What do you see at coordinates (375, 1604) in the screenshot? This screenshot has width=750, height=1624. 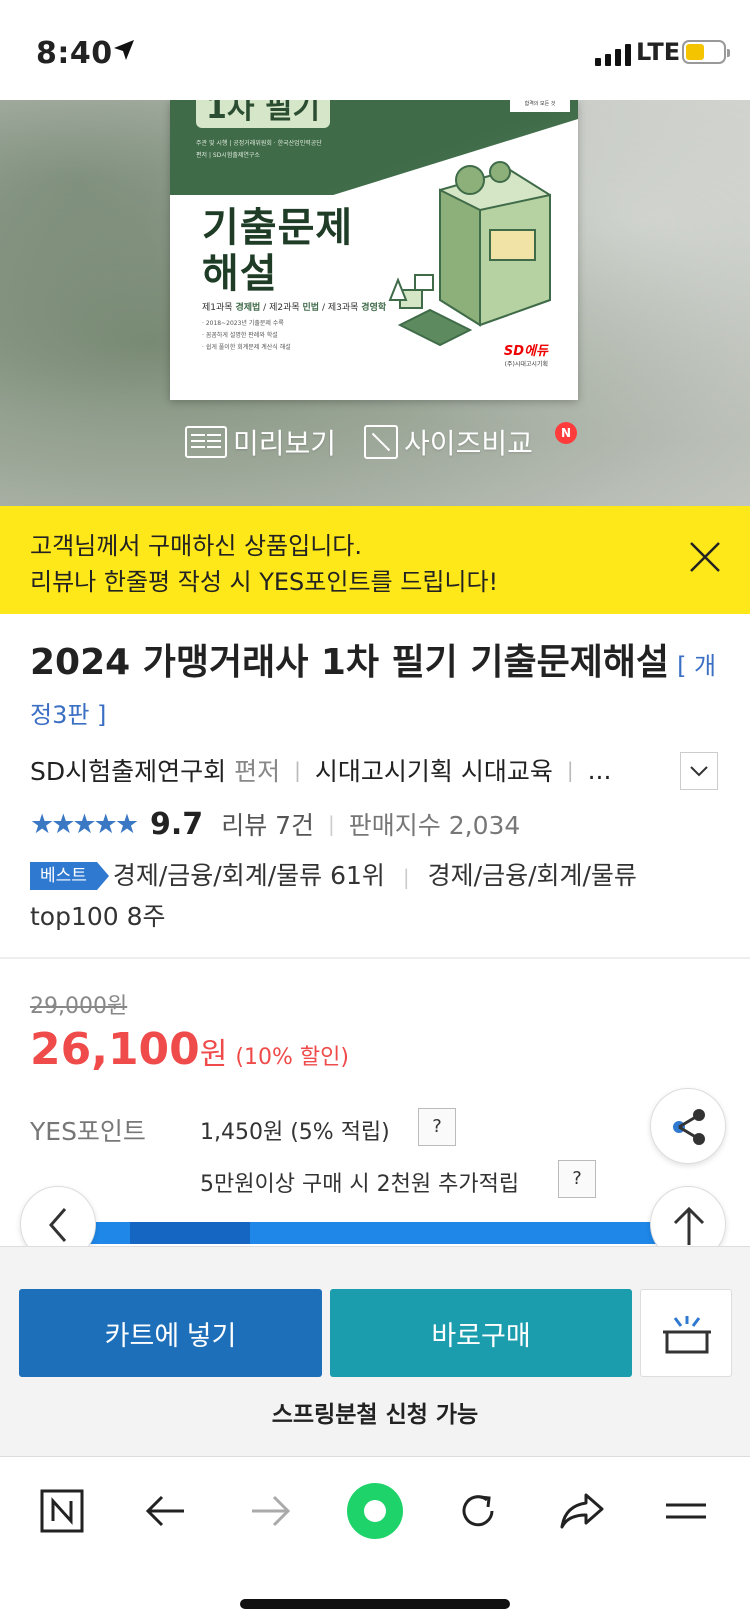 I see `home-indicator` at bounding box center [375, 1604].